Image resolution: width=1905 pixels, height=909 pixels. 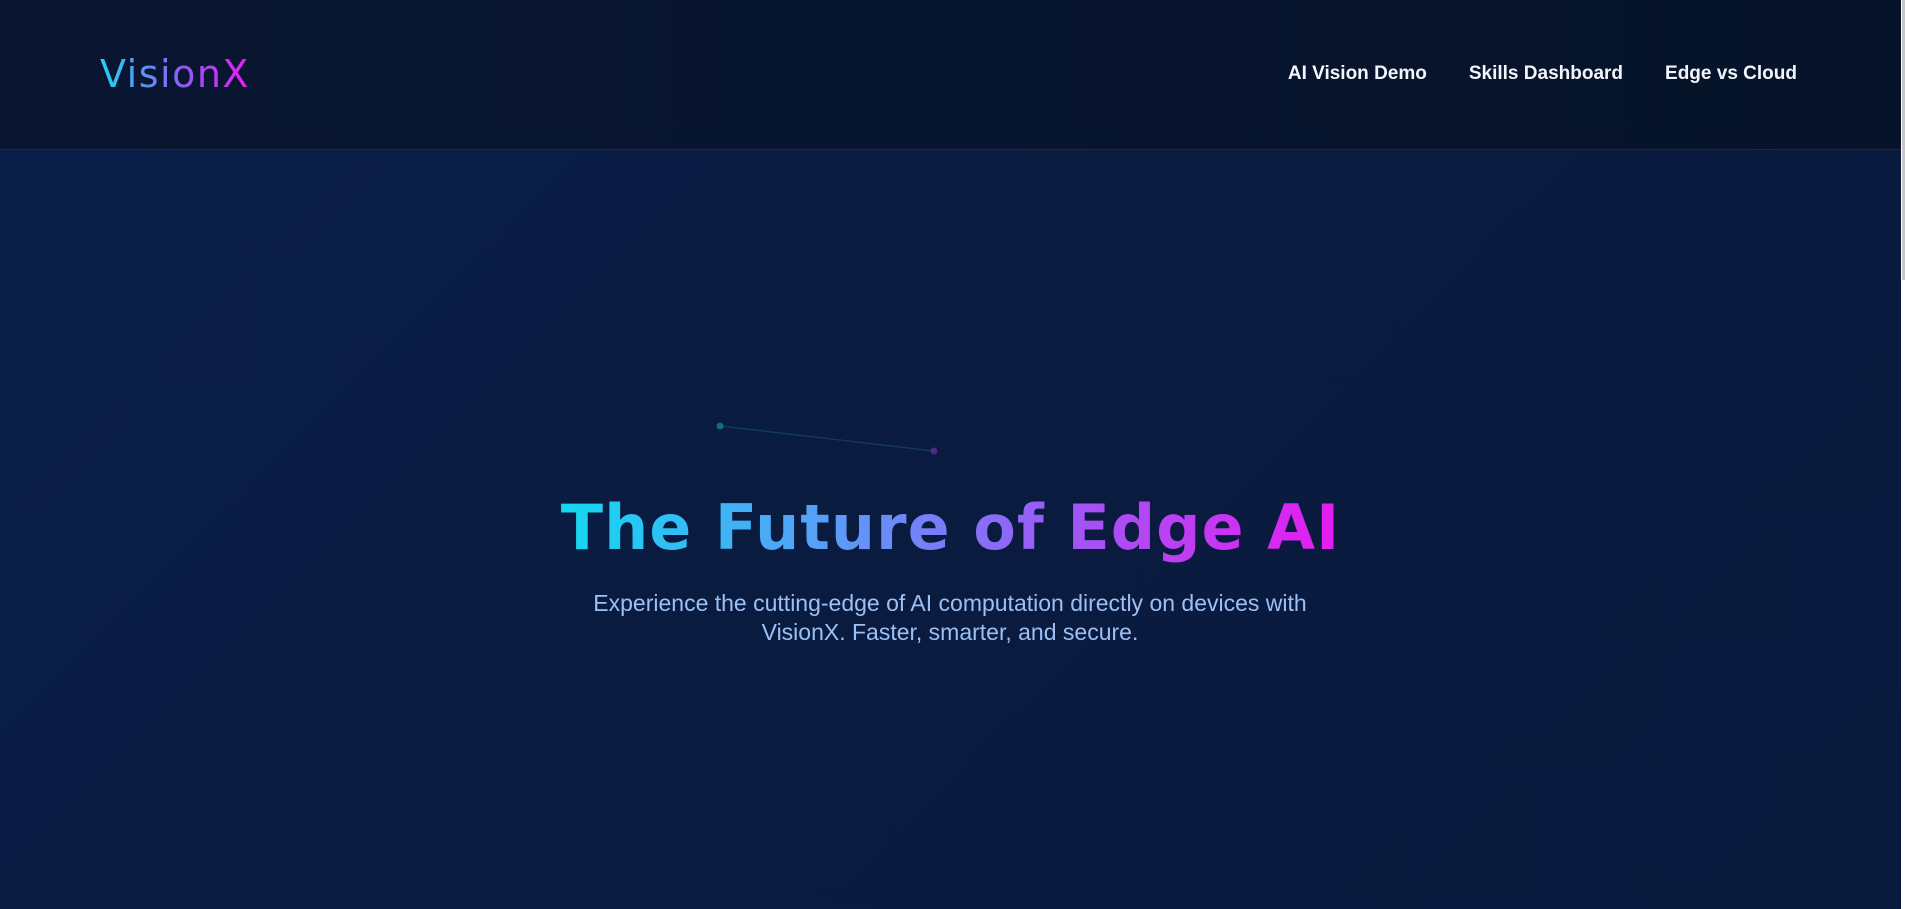 I want to click on particle-dot-cyan, so click(x=720, y=426).